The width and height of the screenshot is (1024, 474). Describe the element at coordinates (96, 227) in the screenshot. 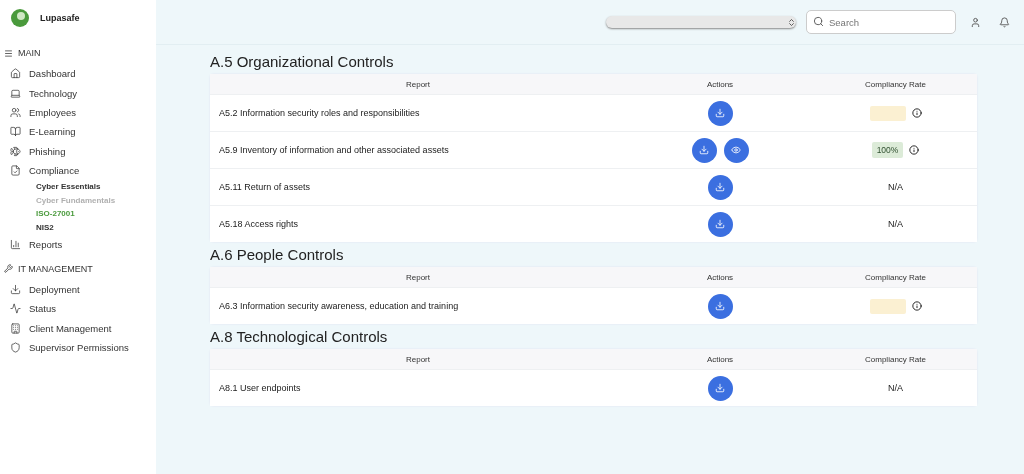

I see `sidebar-subitem: NIS2` at that location.